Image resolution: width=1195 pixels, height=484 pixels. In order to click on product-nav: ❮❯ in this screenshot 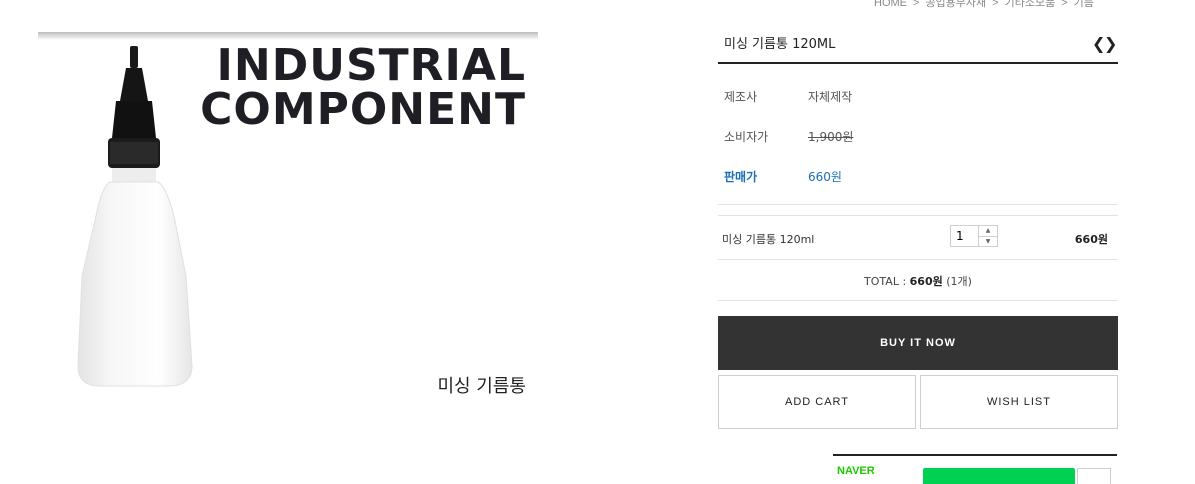, I will do `click(1104, 43)`.